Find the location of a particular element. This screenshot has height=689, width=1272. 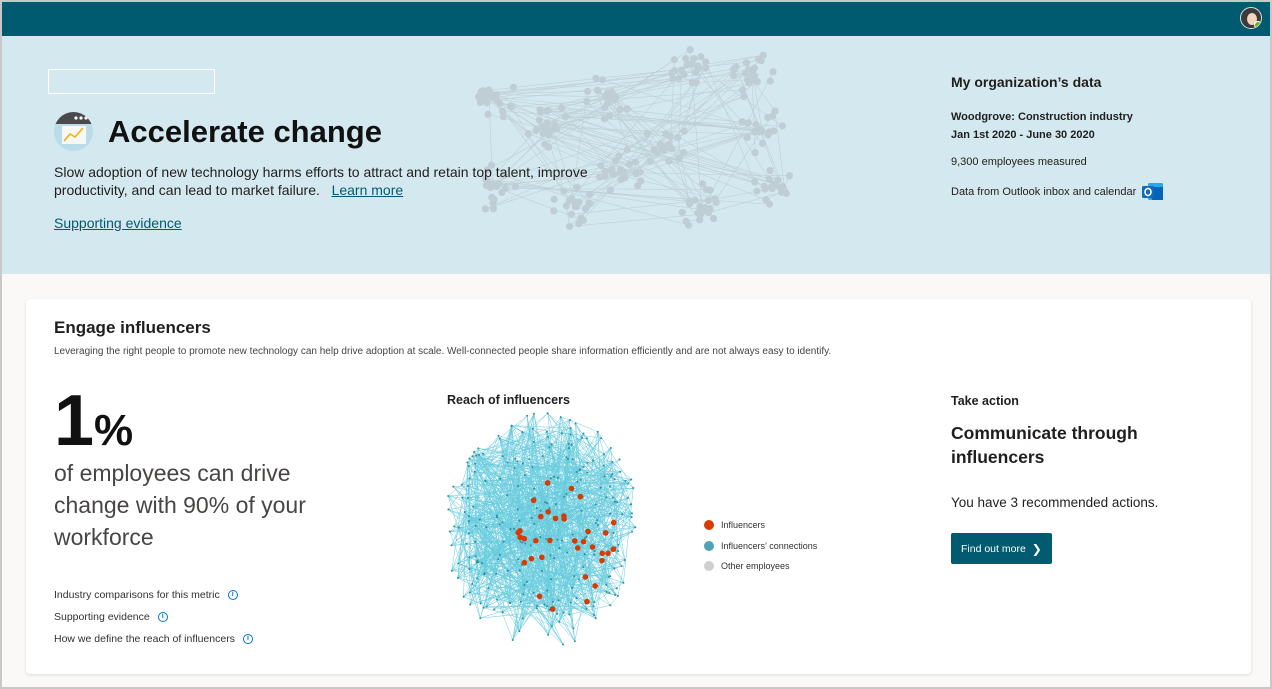

card-supporting-evidence-link: Supporting evidence i is located at coordinates (153, 617).